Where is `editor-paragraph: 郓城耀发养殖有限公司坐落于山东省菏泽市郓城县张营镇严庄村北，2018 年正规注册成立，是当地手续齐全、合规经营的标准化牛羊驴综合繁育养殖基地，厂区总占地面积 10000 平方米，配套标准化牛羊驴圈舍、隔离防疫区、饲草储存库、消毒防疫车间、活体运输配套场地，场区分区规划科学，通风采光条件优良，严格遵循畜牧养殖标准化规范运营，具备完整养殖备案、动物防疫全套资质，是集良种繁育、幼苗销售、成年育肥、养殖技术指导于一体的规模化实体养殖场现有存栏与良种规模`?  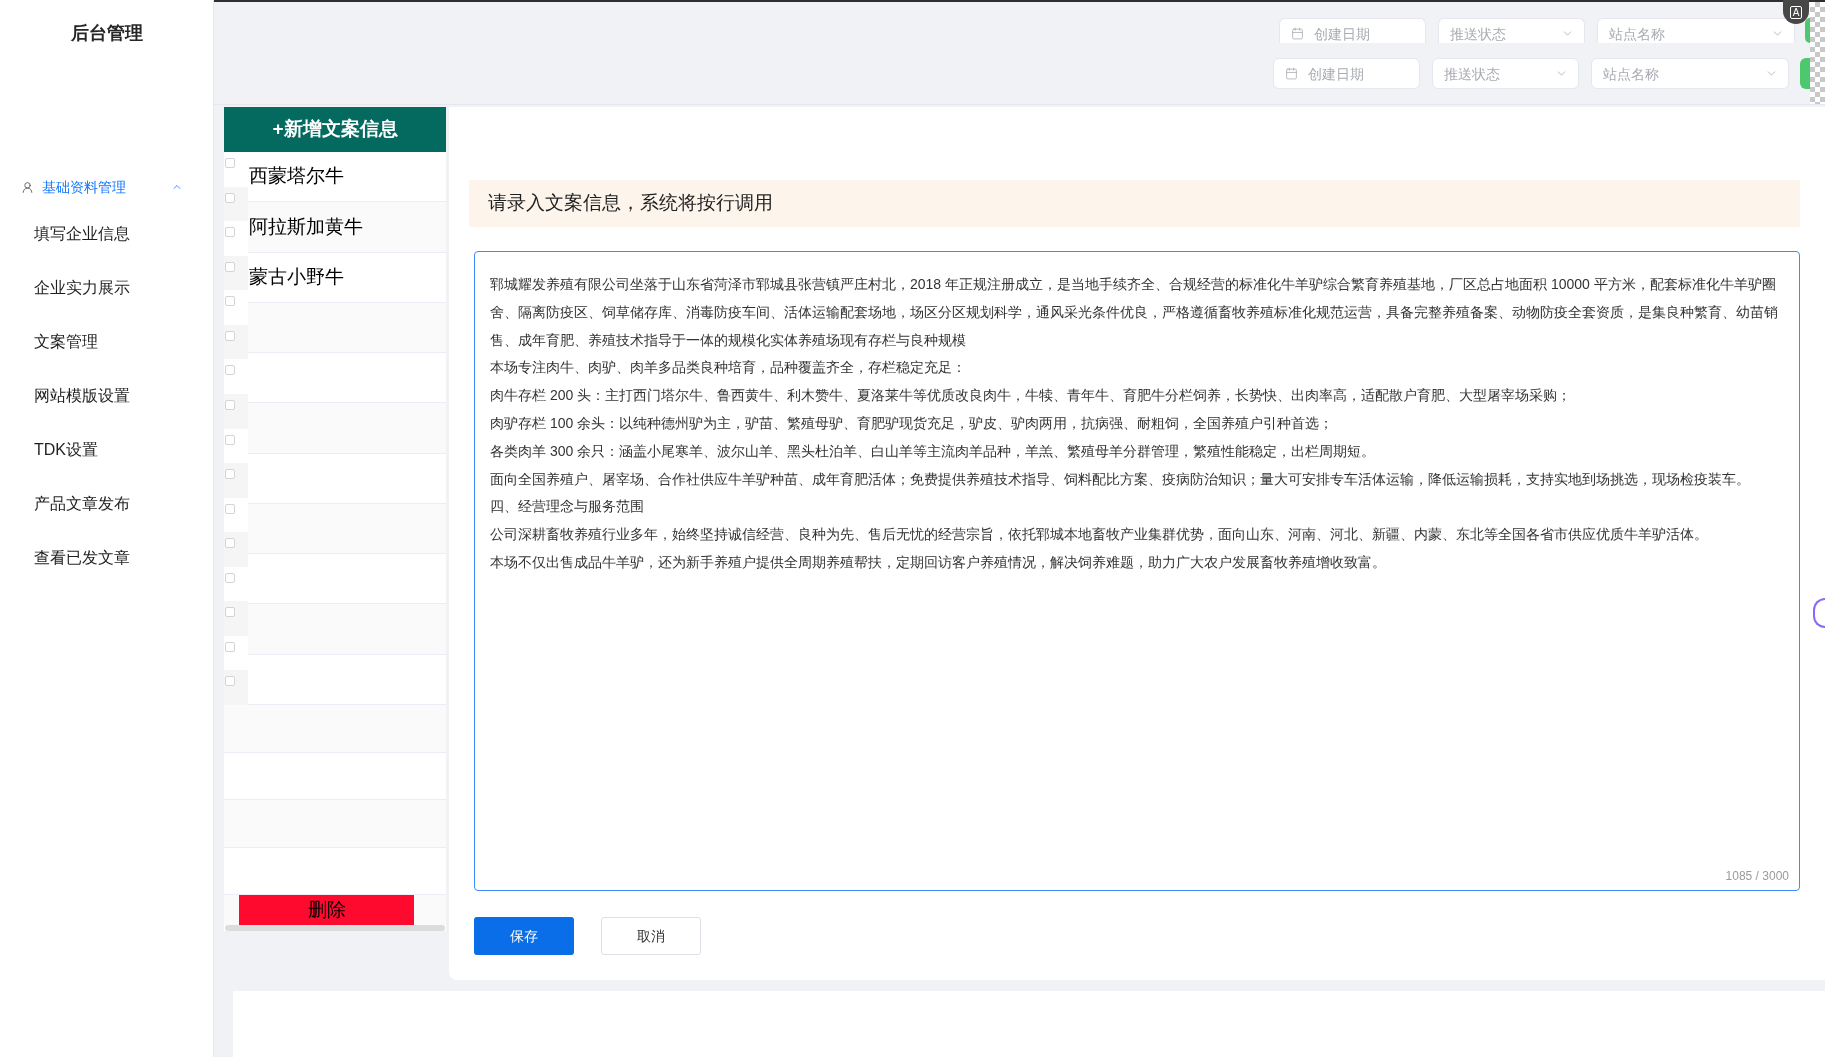 editor-paragraph: 郓城耀发养殖有限公司坐落于山东省菏泽市郓城县张营镇严庄村北，2018 年正规注册成立，是当地手续齐全、合规经营的标准化牛羊驴综合繁育养殖基地，厂区总占地面积 10000 平方米，配套标准化牛羊驴圈舍、隔离防疫区、饲草储存库、消毒防疫车间、活体运输配套场地，场区分区规划科学，通风采光条件优良，严格遵循畜牧养殖标准化规范运营，具备完整养殖备案、动物防疫全套资质，是集良种繁育、幼苗销售、成年育肥、养殖技术指导于一体的规模化实体养殖场现有存栏与良种规模 is located at coordinates (1134, 312).